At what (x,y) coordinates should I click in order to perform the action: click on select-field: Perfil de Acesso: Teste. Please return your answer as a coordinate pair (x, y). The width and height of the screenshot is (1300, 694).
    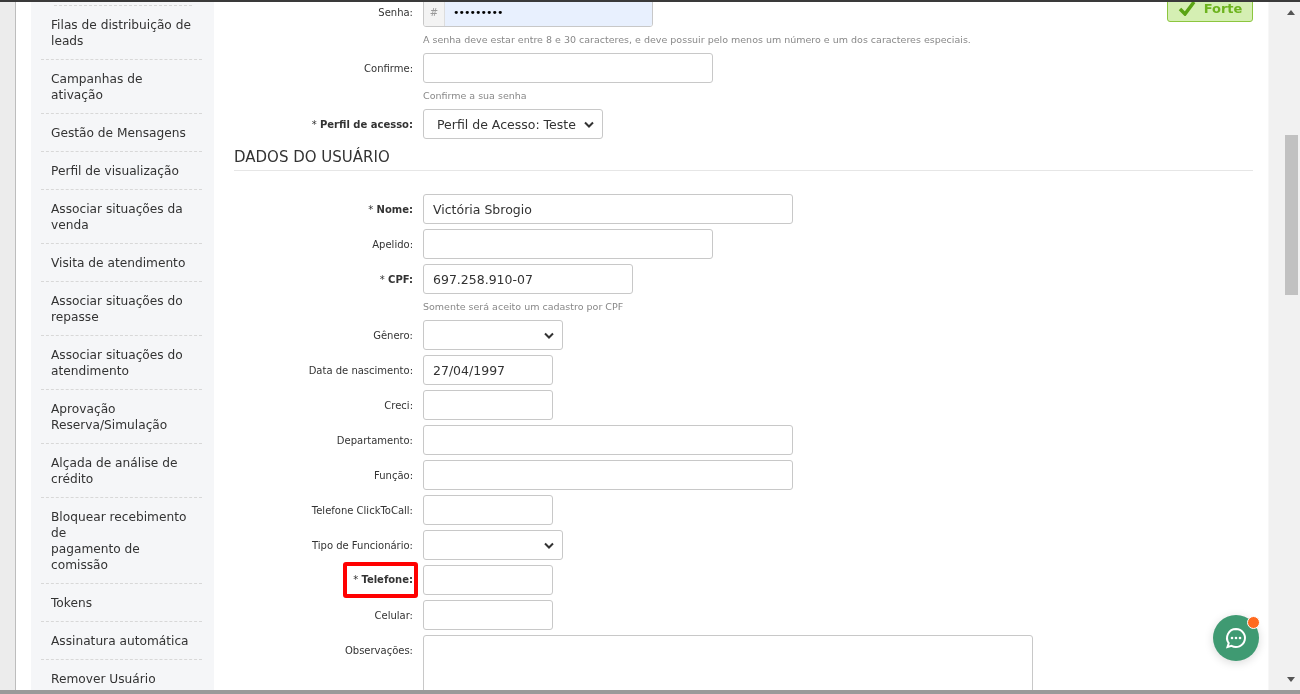
    Looking at the image, I should click on (513, 124).